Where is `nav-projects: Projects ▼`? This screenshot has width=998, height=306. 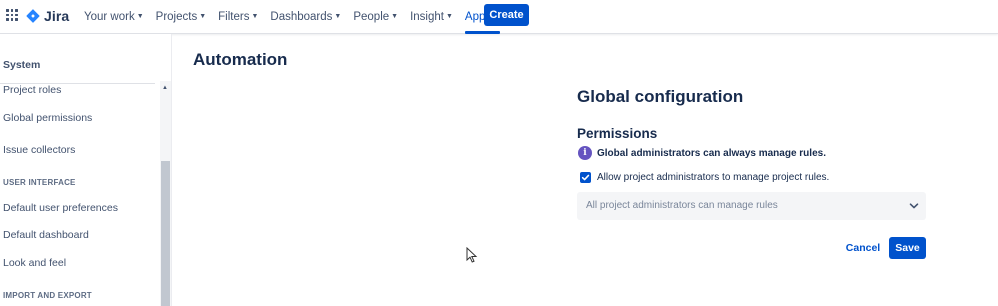
nav-projects: Projects ▼ is located at coordinates (181, 16).